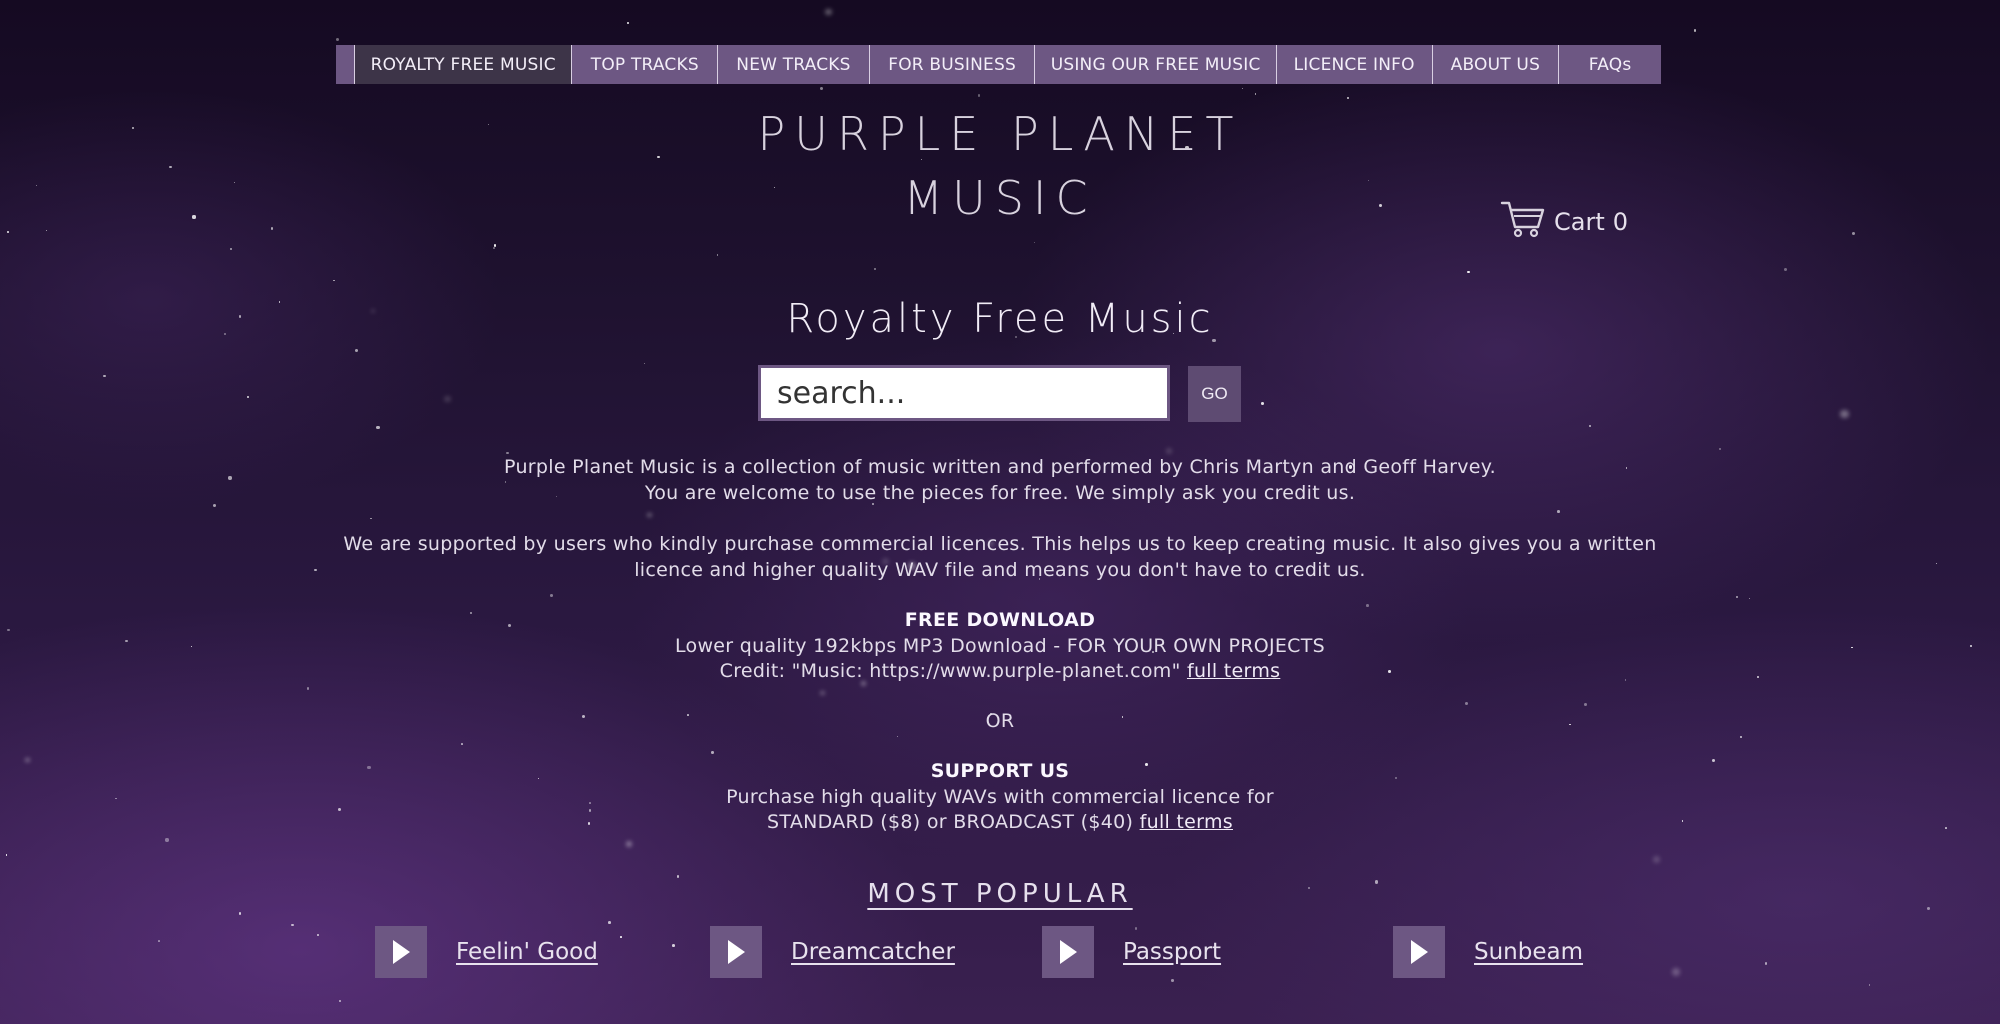 Image resolution: width=2000 pixels, height=1024 pixels. Describe the element at coordinates (1000, 319) in the screenshot. I see `page-heading: Royalty Free Music` at that location.